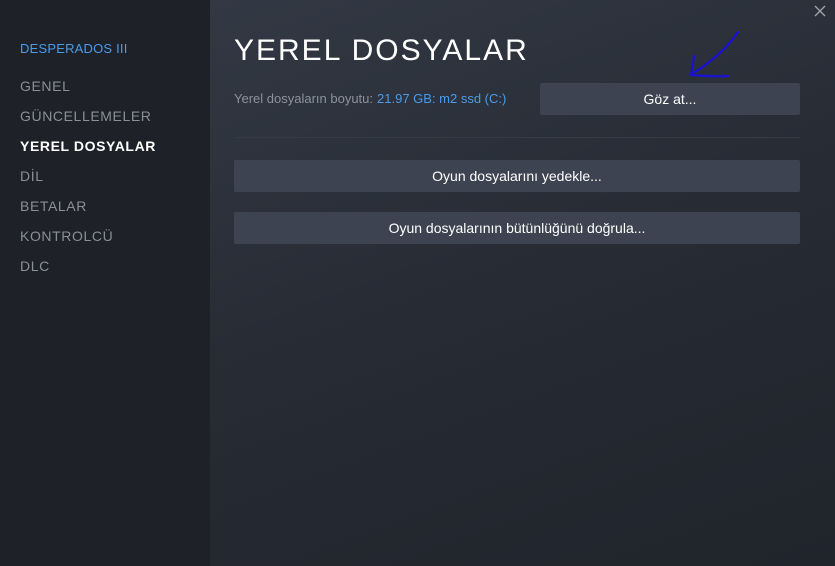 The height and width of the screenshot is (566, 835). I want to click on page-title: YEREL DOSYALAR, so click(381, 50).